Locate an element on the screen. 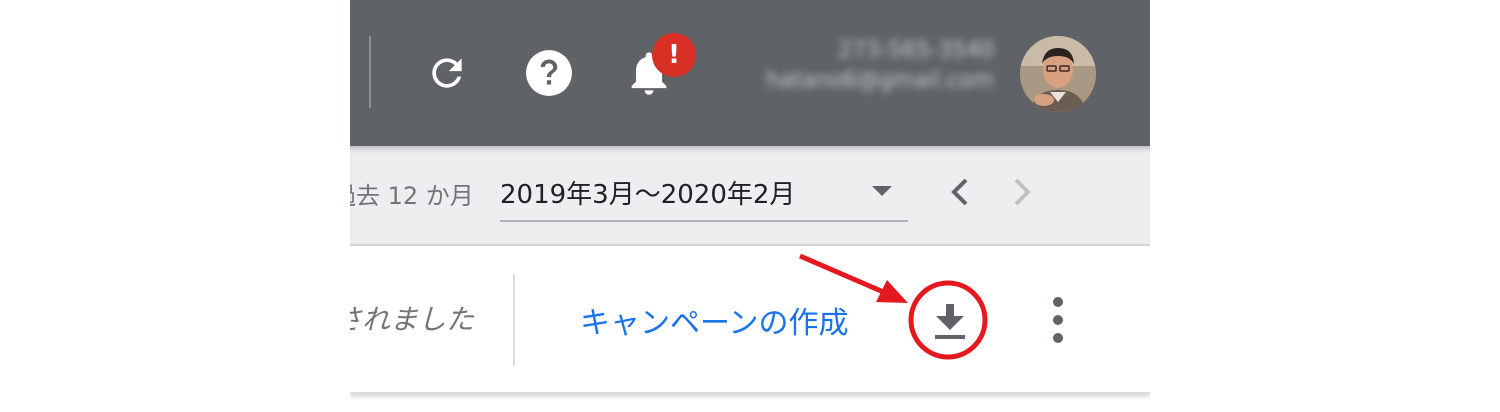  account-id: 273-565-3540 is located at coordinates (916, 50).